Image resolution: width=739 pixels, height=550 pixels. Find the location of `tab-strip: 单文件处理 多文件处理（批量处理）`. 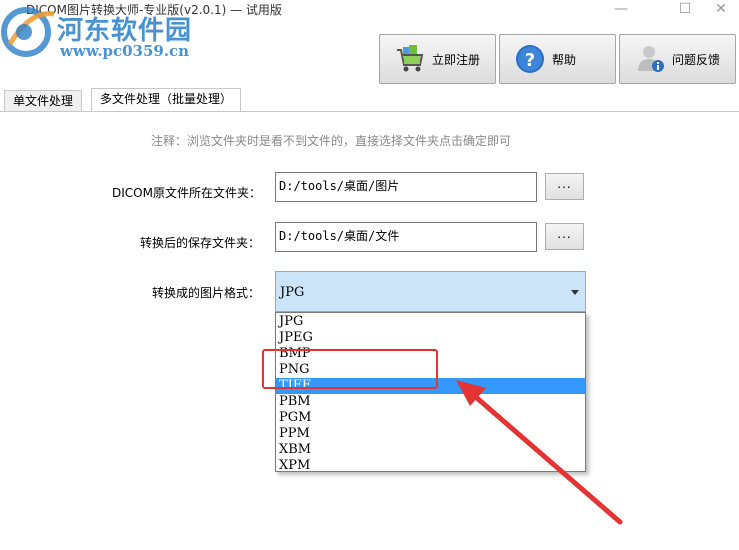

tab-strip: 单文件处理 多文件处理（批量处理） is located at coordinates (369, 100).